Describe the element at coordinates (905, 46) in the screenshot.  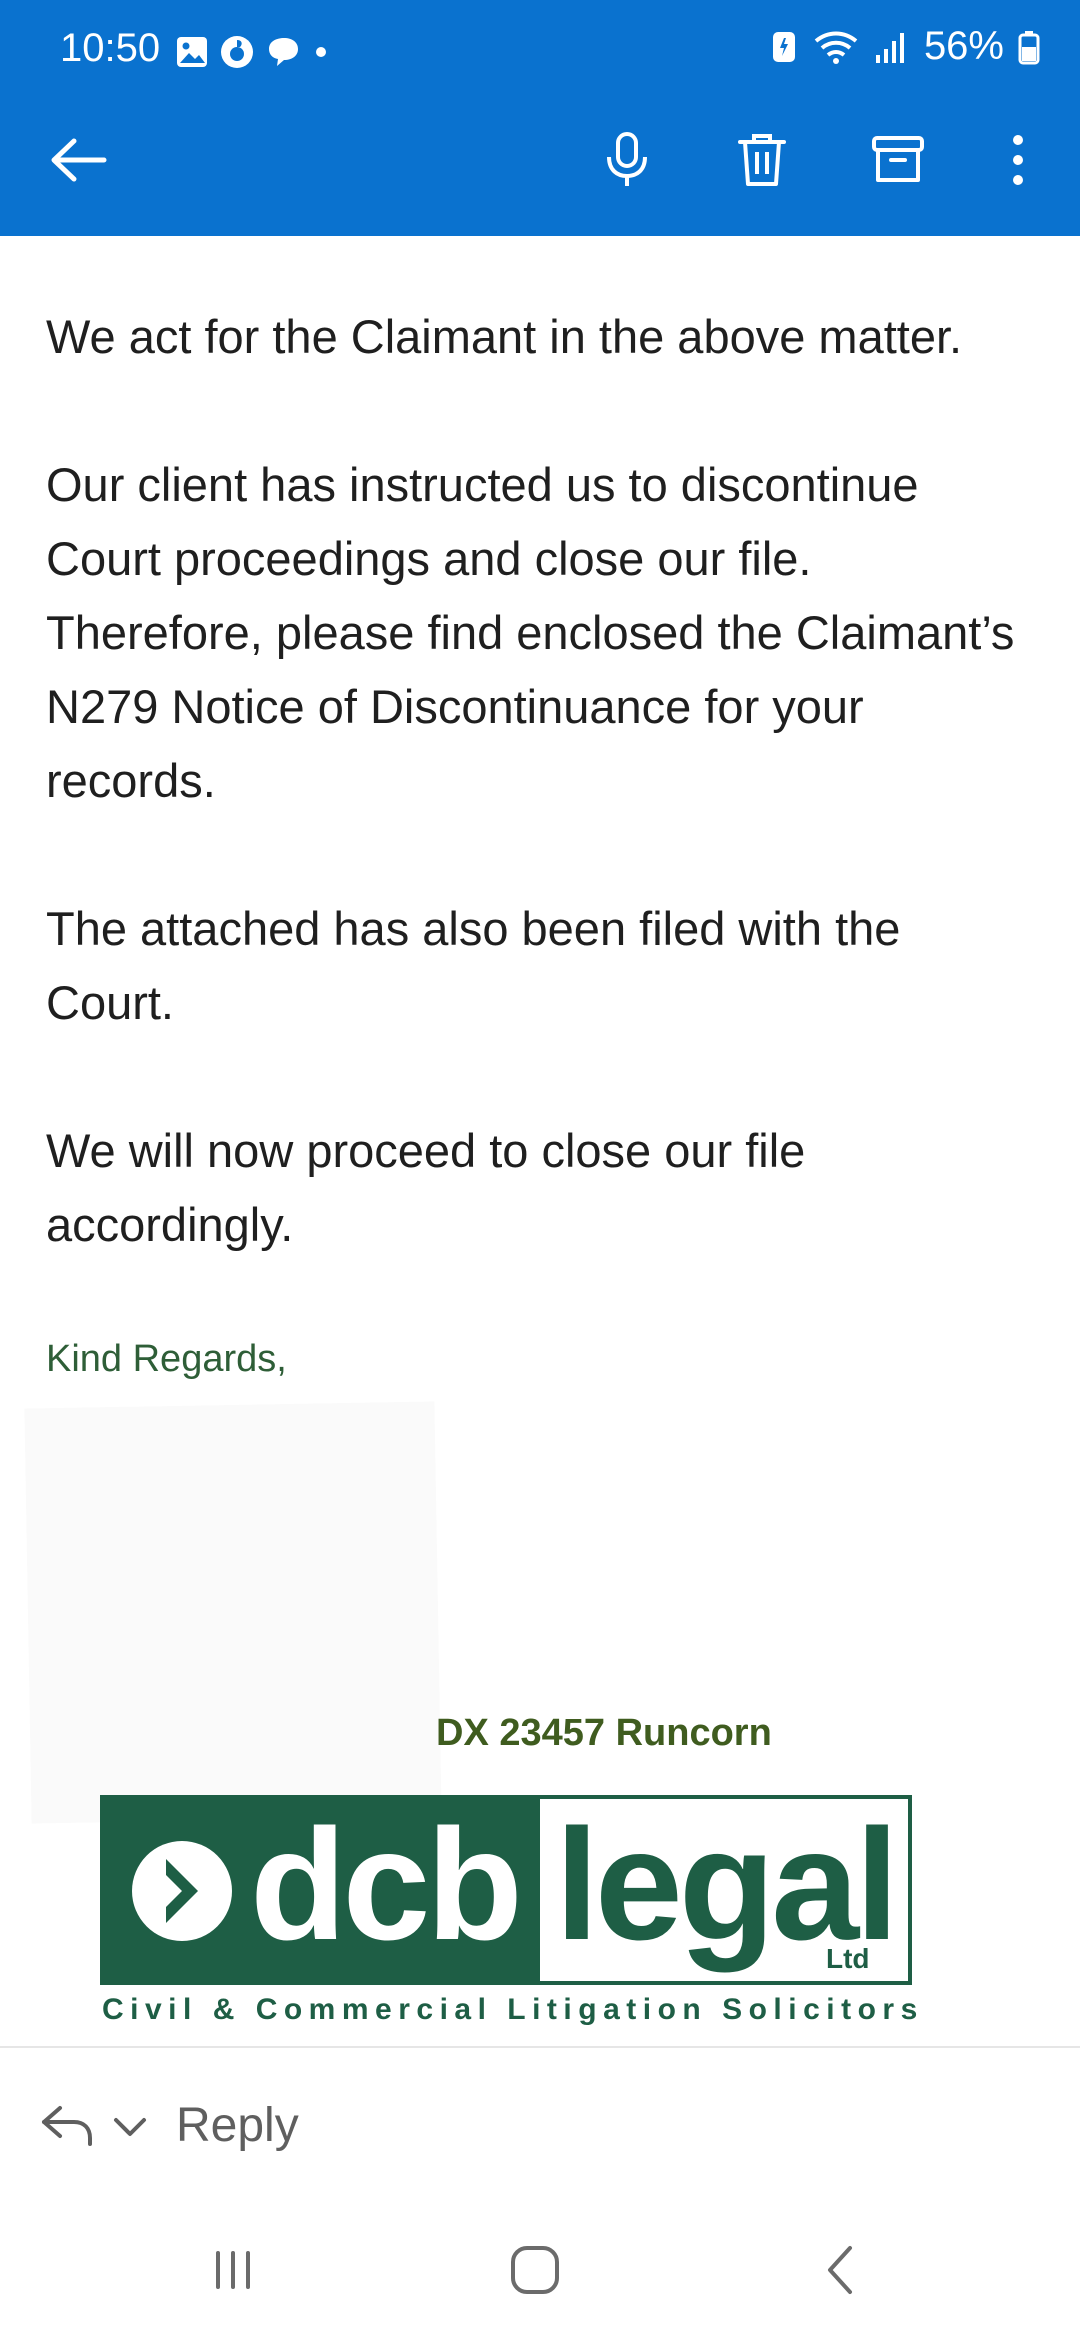
I see `status-right-icons: 56%` at that location.